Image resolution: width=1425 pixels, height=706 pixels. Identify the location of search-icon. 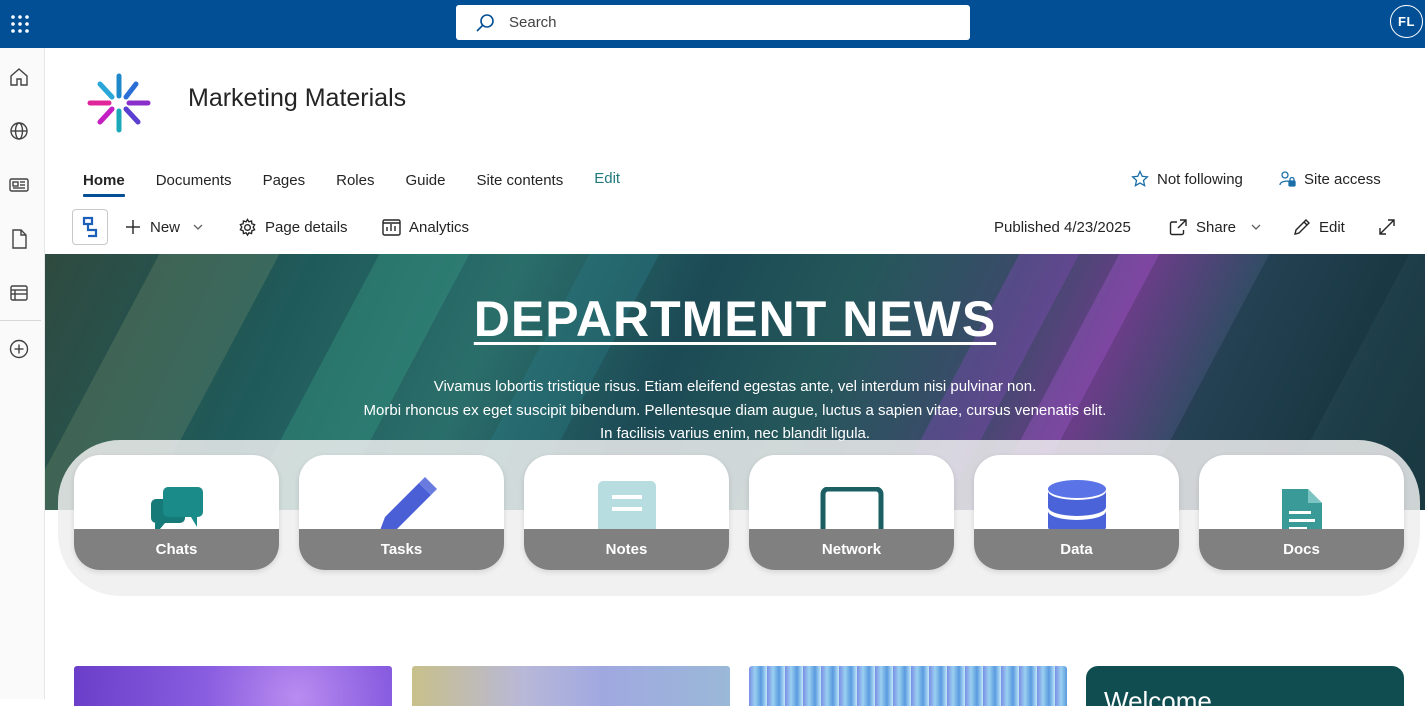
(485, 22).